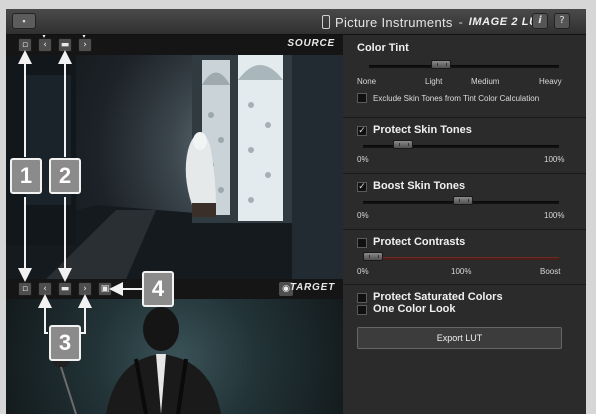 Image resolution: width=596 pixels, height=414 pixels. I want to click on title-bar: ▪ Picture Instruments - IMAGE 2 LUT i ?, so click(296, 22).